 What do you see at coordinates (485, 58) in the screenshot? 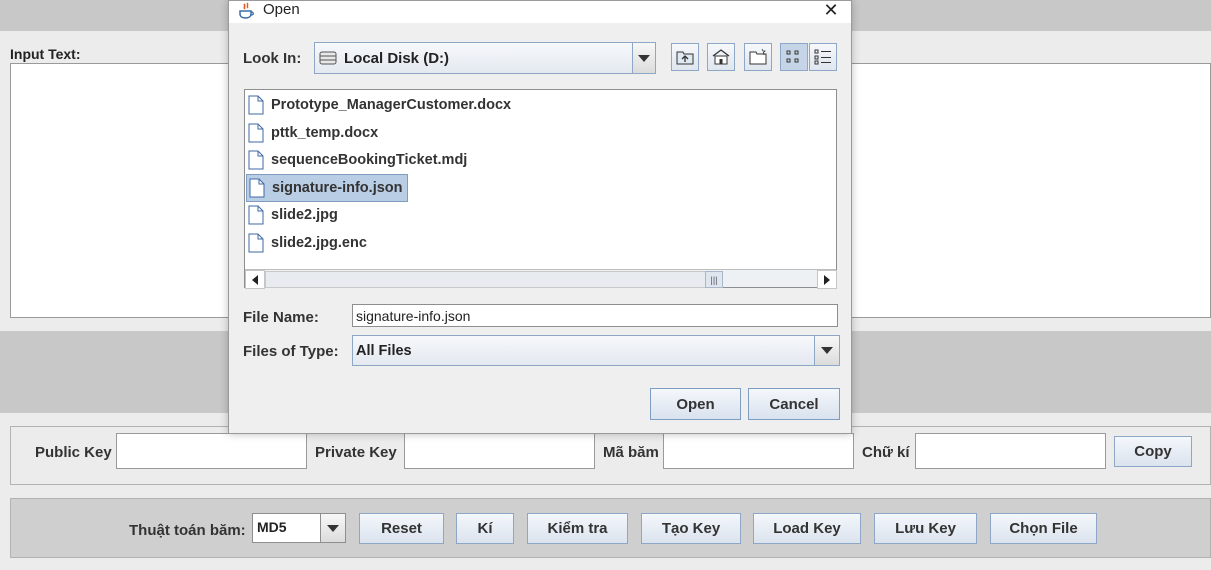
I see `look-in-select: Local Disk (D:)` at bounding box center [485, 58].